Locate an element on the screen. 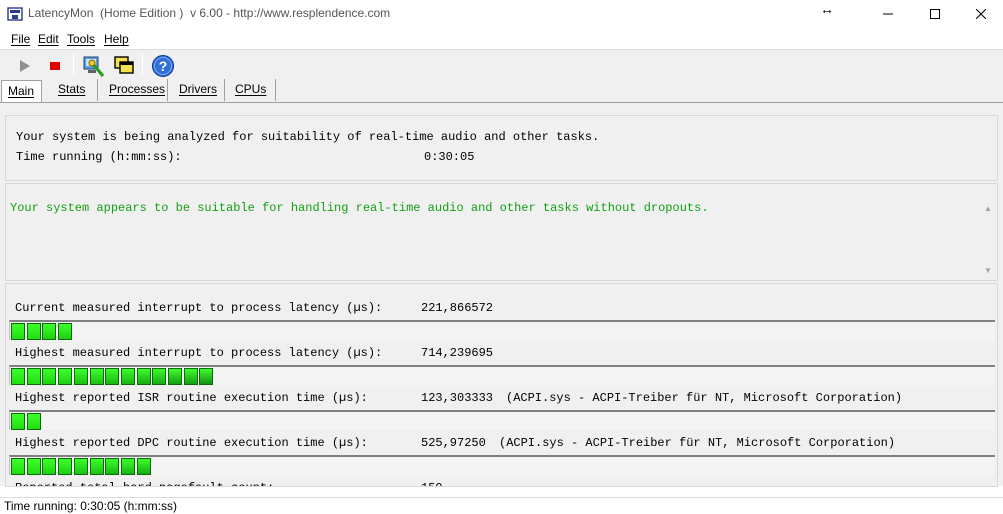 The width and height of the screenshot is (1003, 514). metric-value: 159 is located at coordinates (432, 483).